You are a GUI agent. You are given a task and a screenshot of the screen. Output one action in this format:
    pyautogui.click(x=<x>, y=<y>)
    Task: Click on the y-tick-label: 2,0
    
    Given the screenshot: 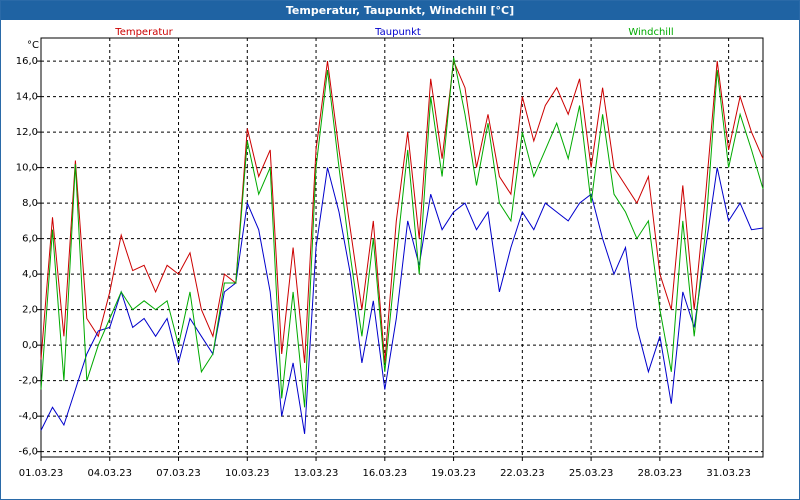 What is the action you would take?
    pyautogui.click(x=30, y=310)
    